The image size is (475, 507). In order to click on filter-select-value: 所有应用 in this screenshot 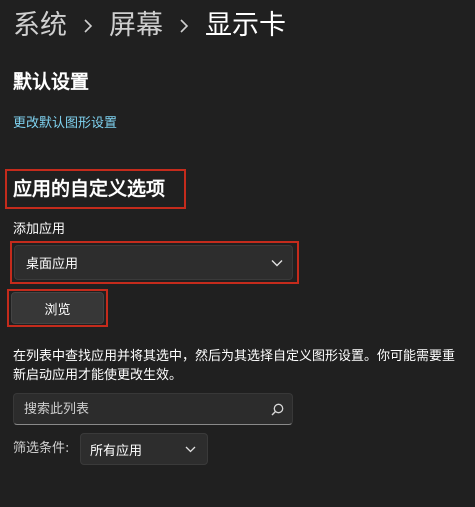, I will do `click(116, 451)`.